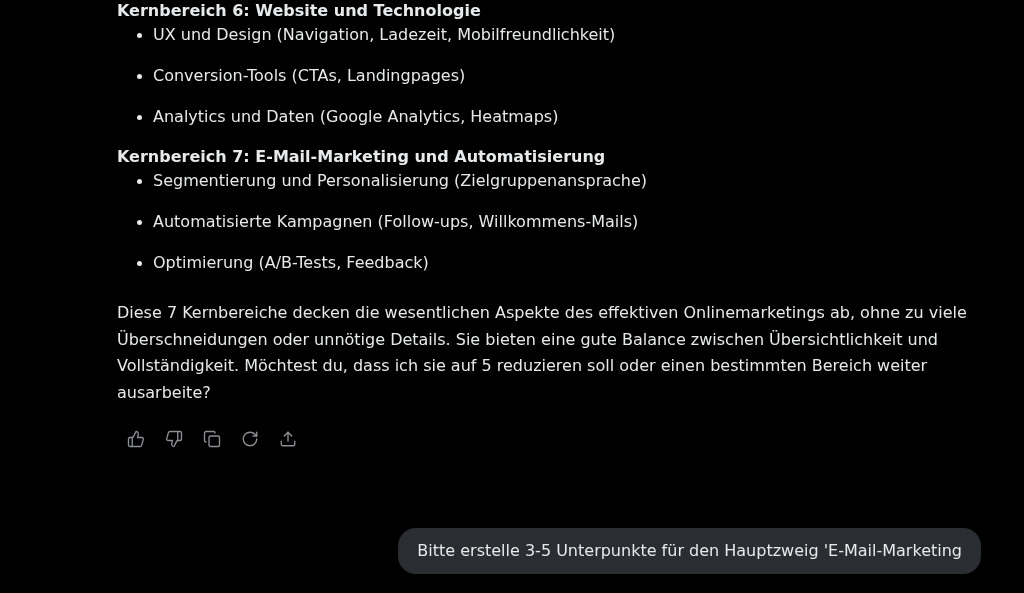 This screenshot has width=1024, height=593. I want to click on list-item: Optimierung (A/B-Tests, Feedback), so click(560, 263).